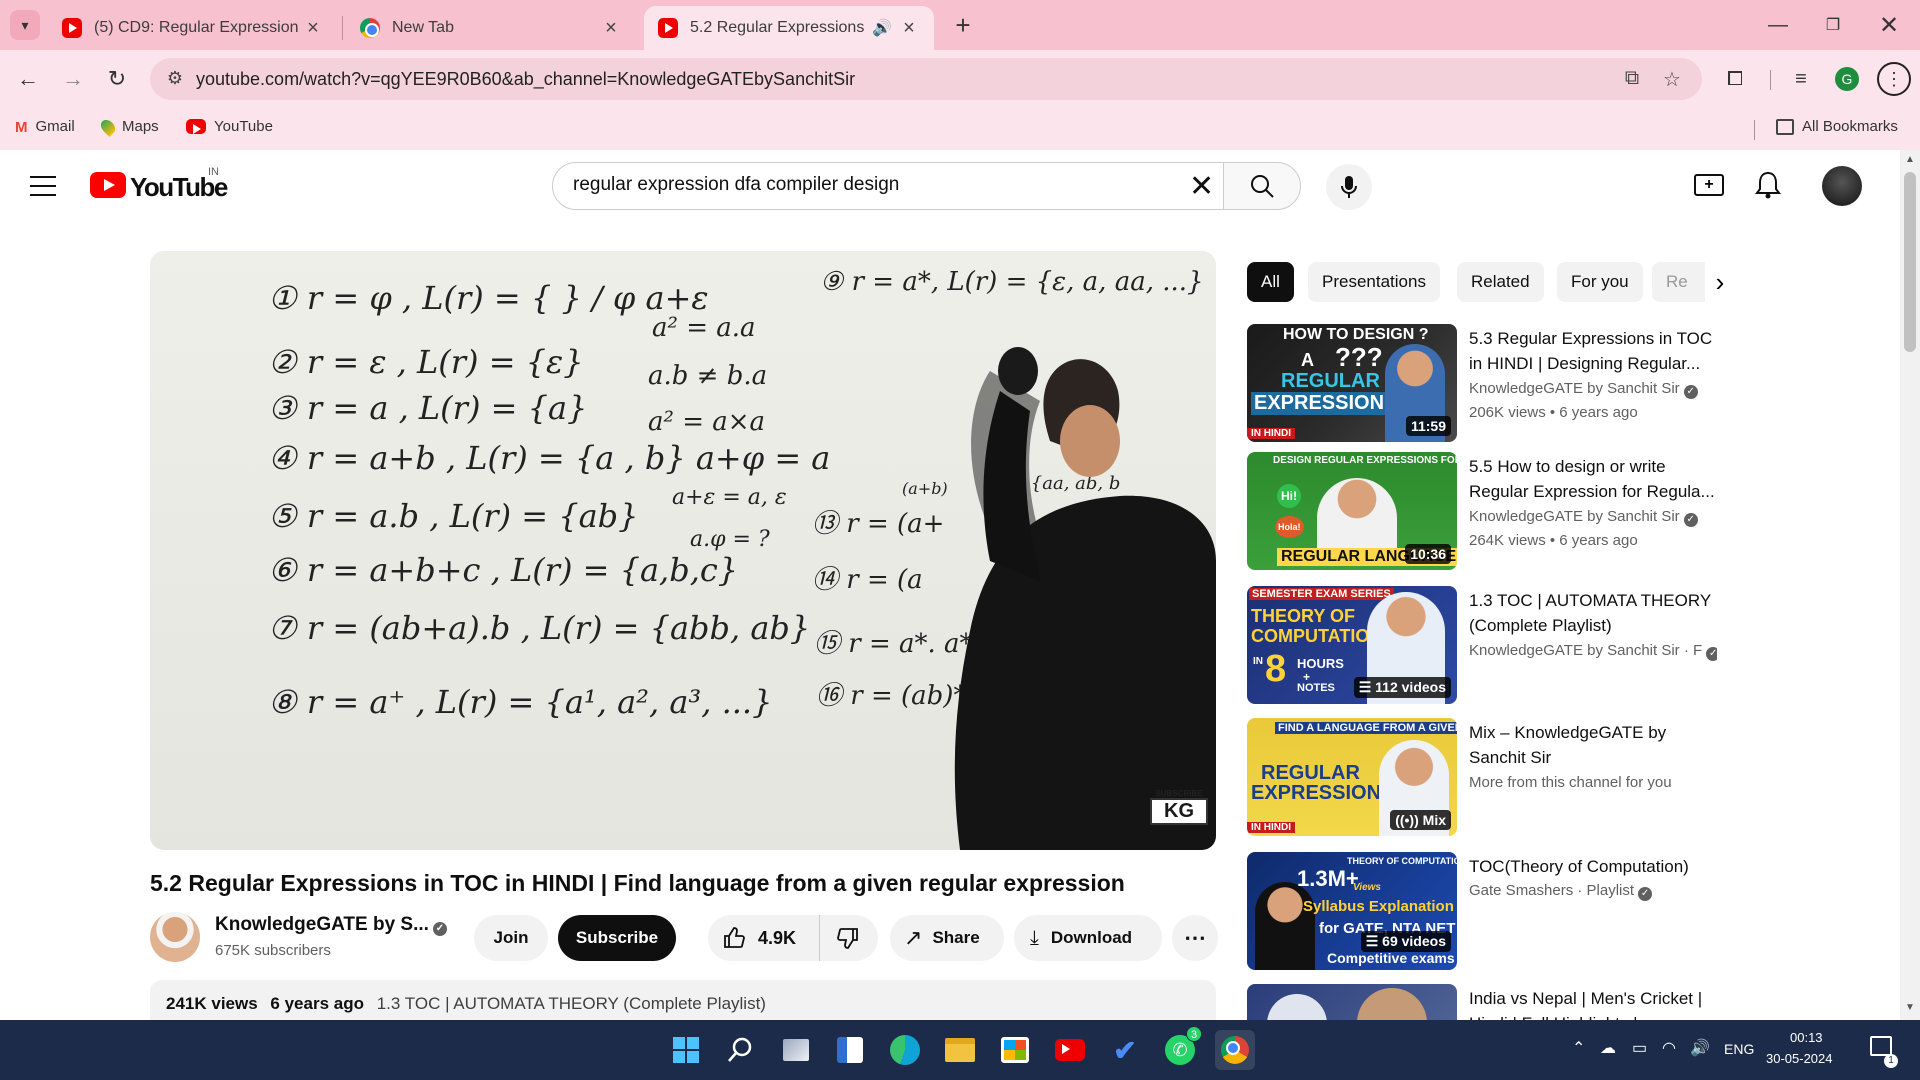 The image size is (1920, 1080). Describe the element at coordinates (1672, 79) in the screenshot. I see `star-icon: ☆` at that location.